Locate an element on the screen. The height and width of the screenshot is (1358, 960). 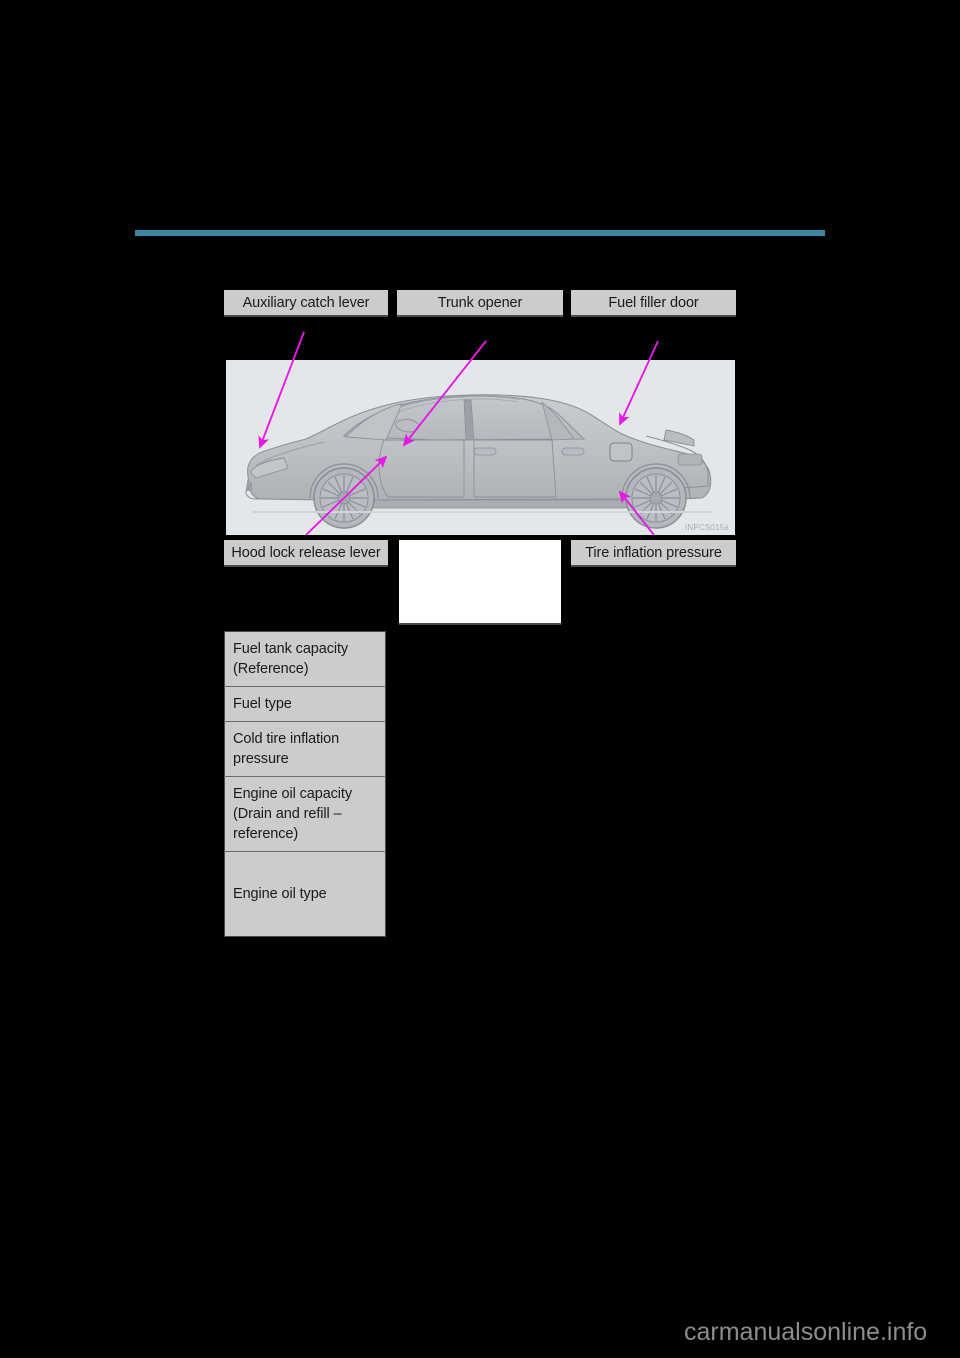
car-front-wheel is located at coordinates (344, 498).